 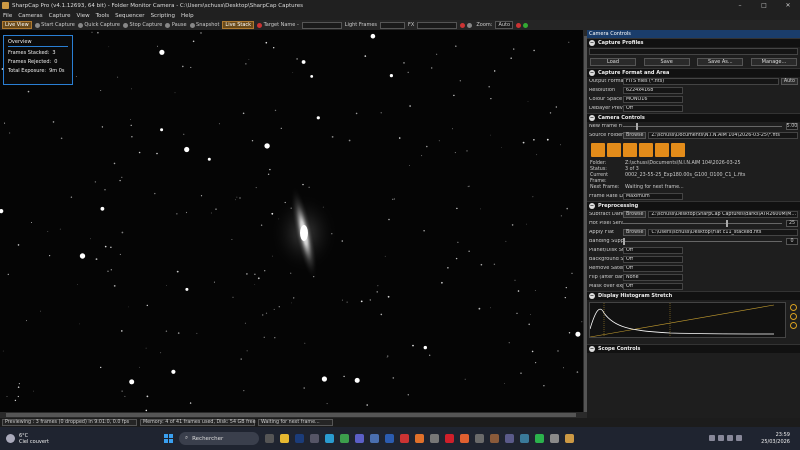 I want to click on chrome-icon, so click(x=344, y=438).